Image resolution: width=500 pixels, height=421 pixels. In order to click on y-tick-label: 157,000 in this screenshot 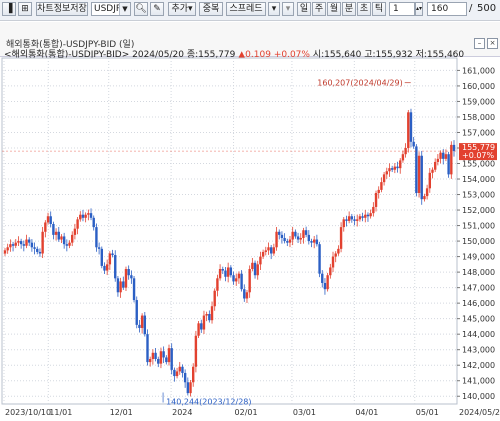, I will do `click(478, 132)`.